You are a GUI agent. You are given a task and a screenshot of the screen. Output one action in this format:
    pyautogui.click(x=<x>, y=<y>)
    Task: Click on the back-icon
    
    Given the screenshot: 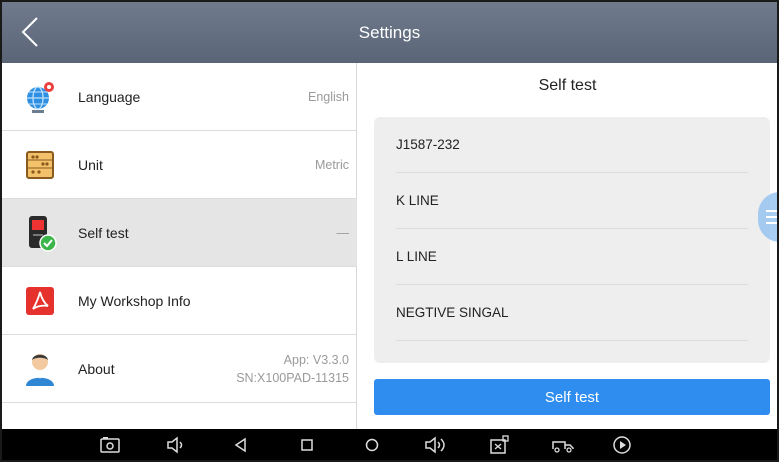 What is the action you would take?
    pyautogui.click(x=241, y=445)
    